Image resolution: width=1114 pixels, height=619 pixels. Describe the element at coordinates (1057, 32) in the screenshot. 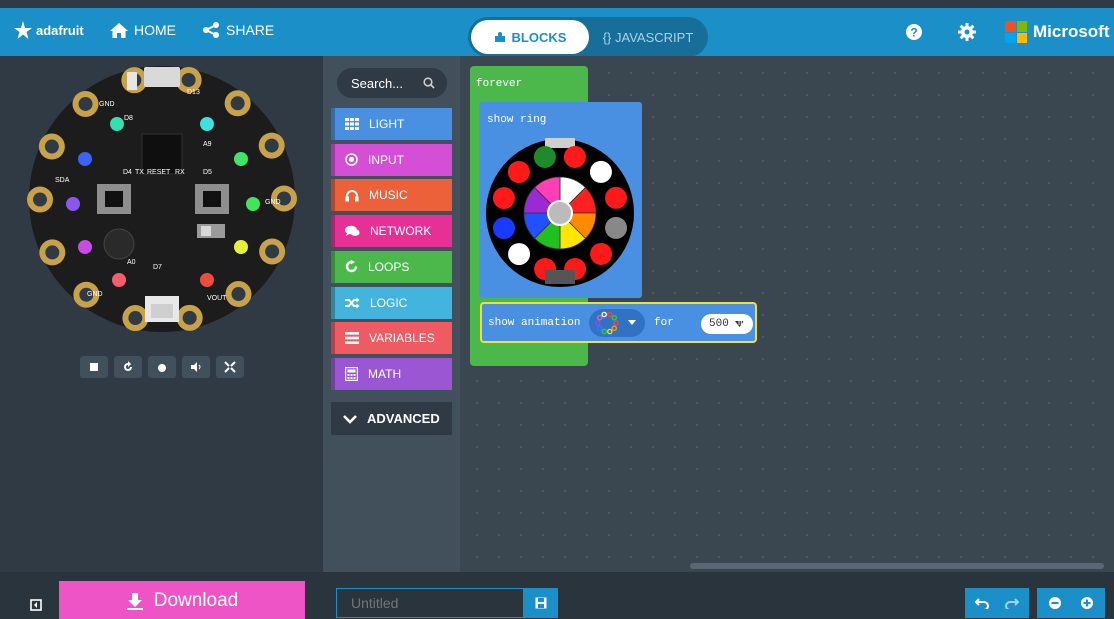

I see `microsoft-logo: Microsoft` at that location.